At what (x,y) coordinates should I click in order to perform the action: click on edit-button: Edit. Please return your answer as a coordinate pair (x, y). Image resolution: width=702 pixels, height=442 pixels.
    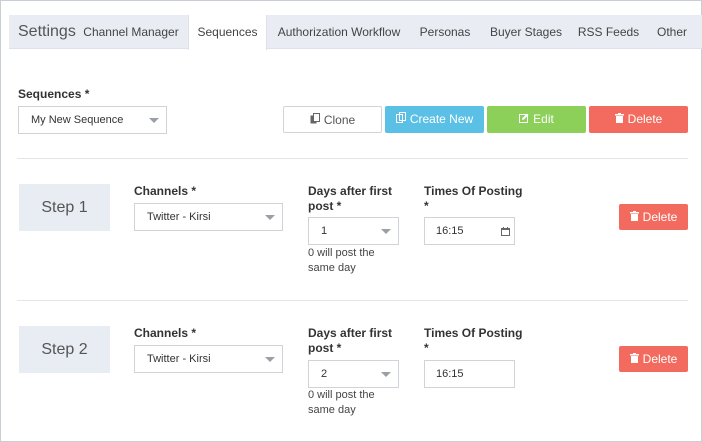
    Looking at the image, I should click on (536, 119).